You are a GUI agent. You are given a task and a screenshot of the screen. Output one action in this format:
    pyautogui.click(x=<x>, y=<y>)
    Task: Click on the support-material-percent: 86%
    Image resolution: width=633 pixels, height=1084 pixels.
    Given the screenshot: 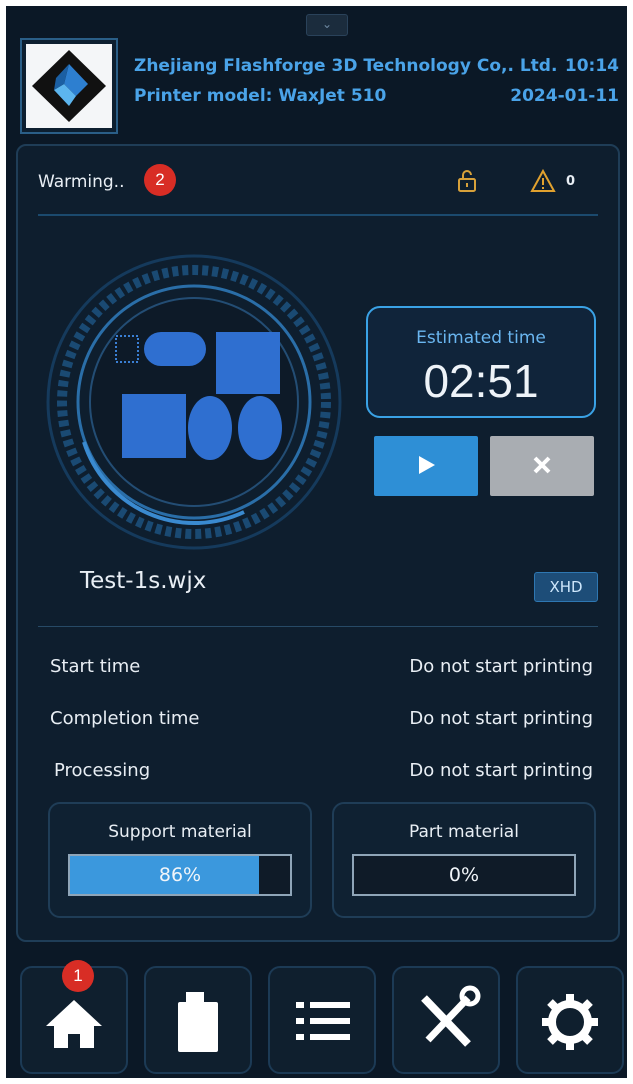 What is the action you would take?
    pyautogui.click(x=180, y=875)
    